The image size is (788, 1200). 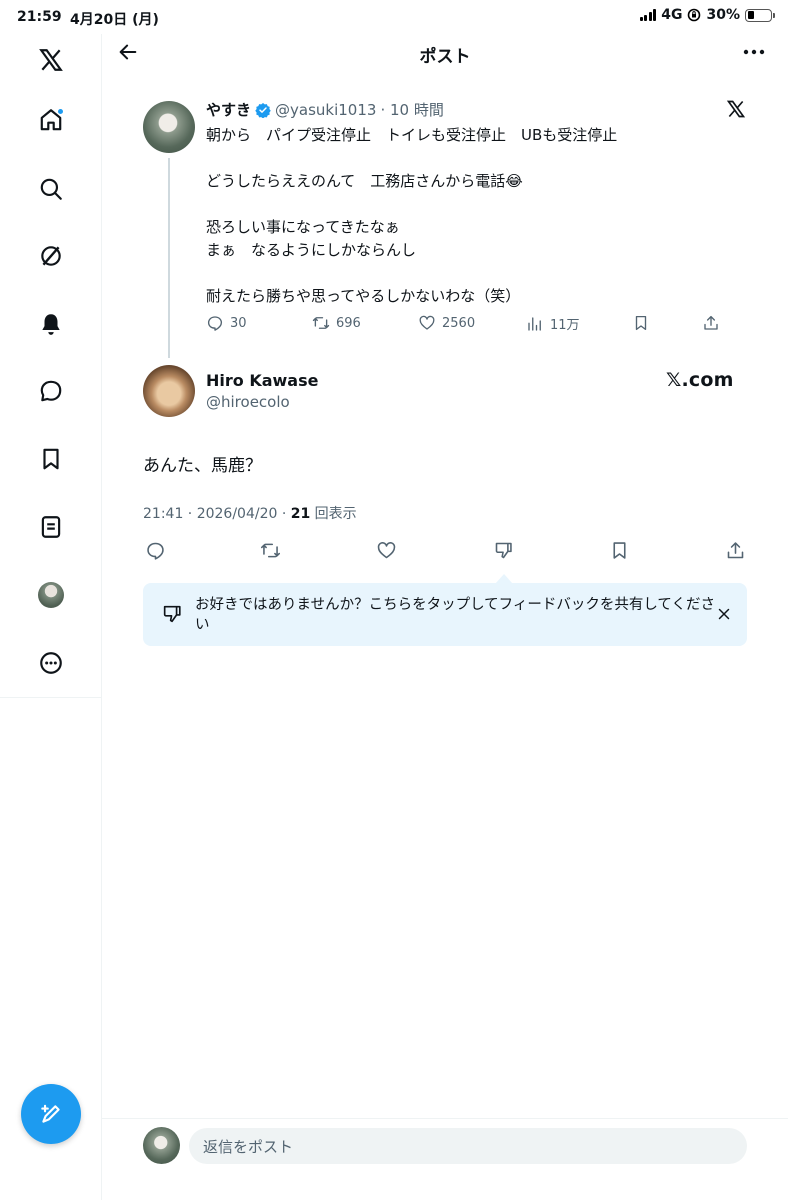 I want to click on status-bar: 21:59 4月20日 (月) 4G 30%, so click(x=394, y=17).